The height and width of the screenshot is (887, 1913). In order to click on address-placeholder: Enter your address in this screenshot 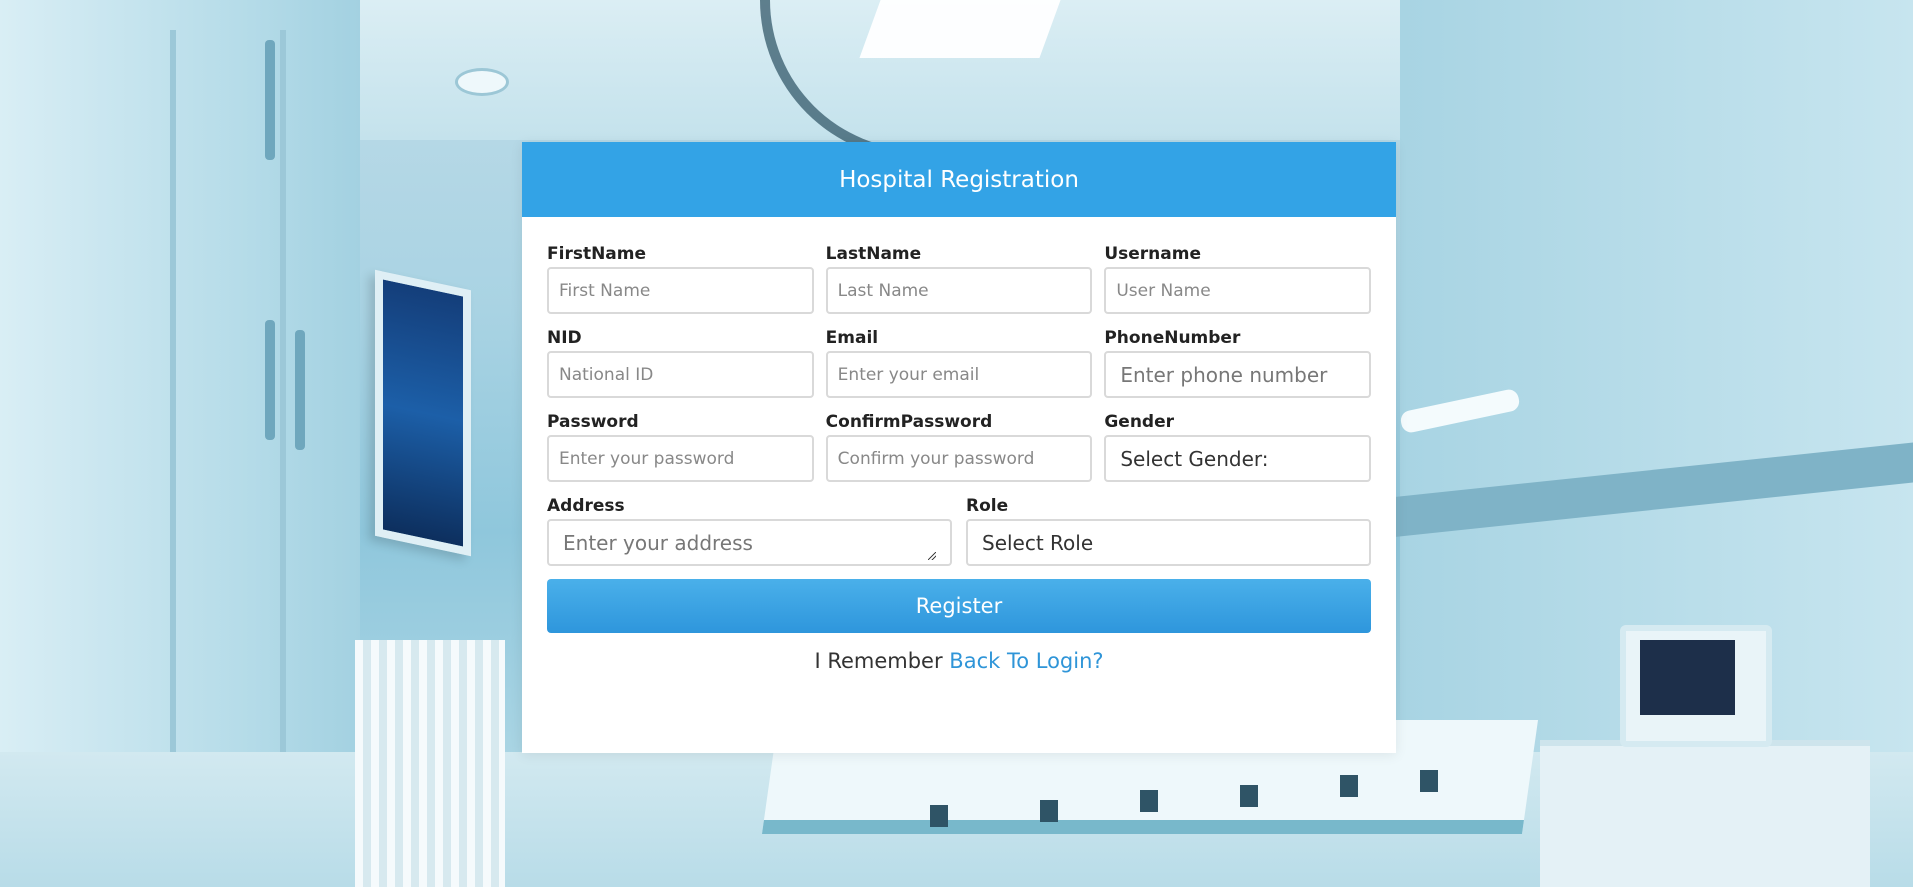, I will do `click(658, 542)`.